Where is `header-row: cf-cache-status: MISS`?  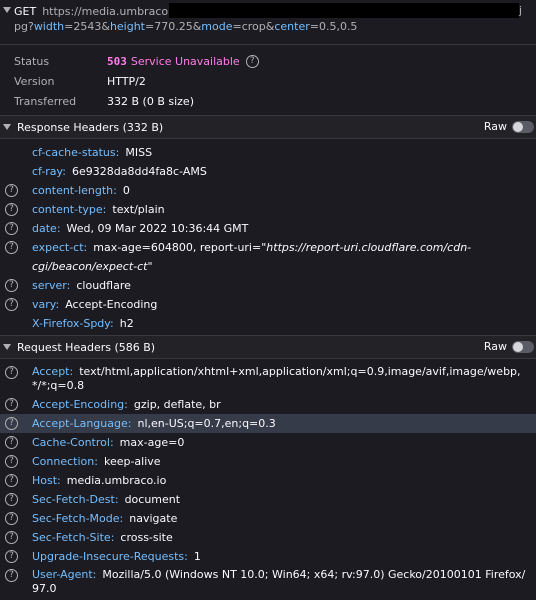 header-row: cf-cache-status: MISS is located at coordinates (268, 152).